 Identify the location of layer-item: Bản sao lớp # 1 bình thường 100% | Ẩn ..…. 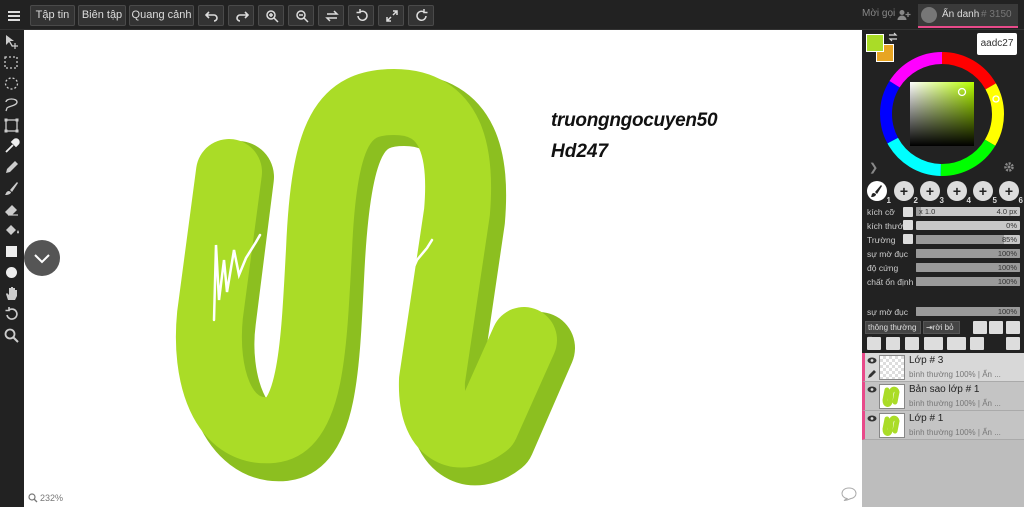
(943, 396).